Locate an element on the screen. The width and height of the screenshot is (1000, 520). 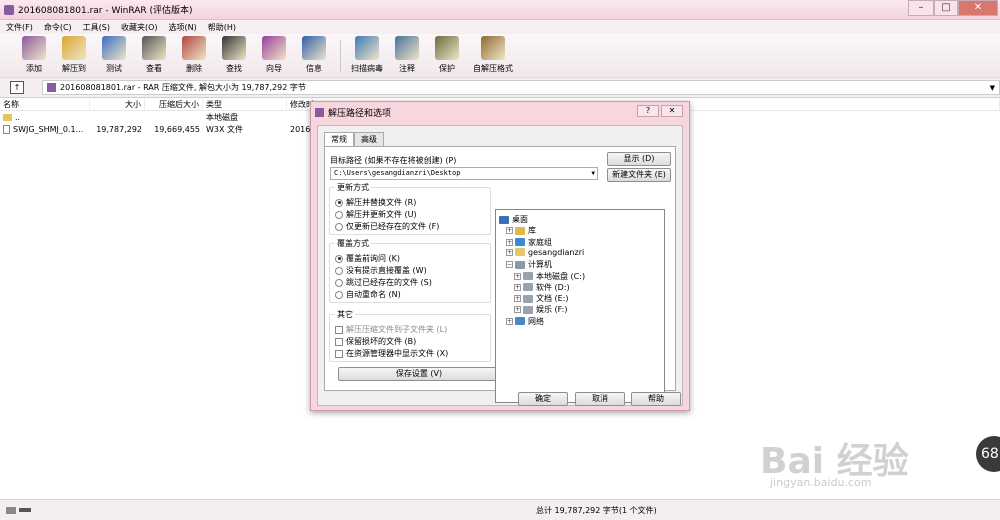
show-button: 显示 (D) is located at coordinates (639, 159).